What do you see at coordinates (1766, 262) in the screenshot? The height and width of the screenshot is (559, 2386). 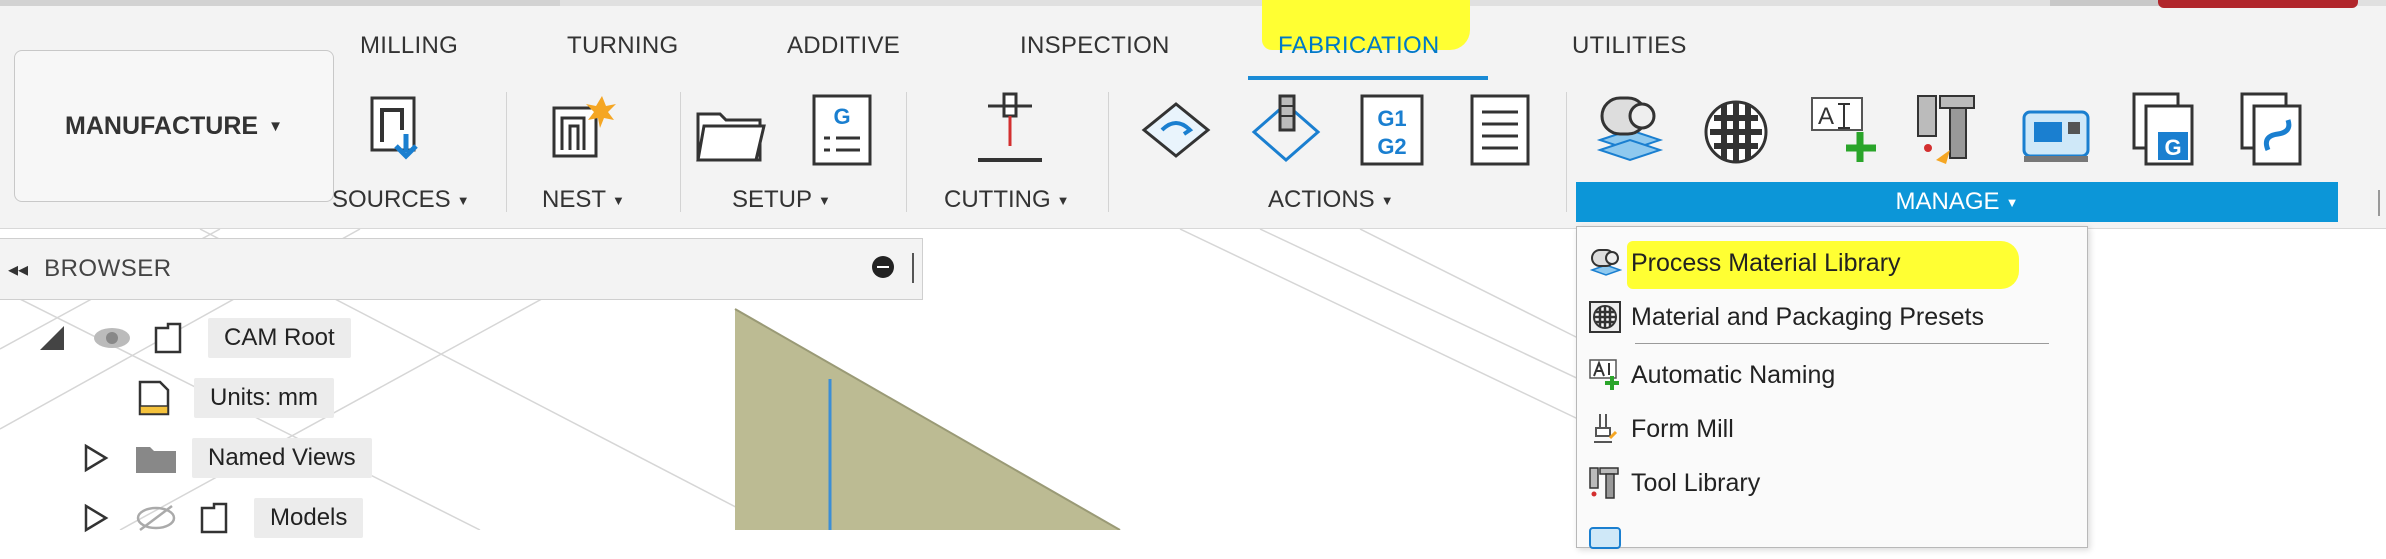 I see `menu-item-label: Process Material Library` at bounding box center [1766, 262].